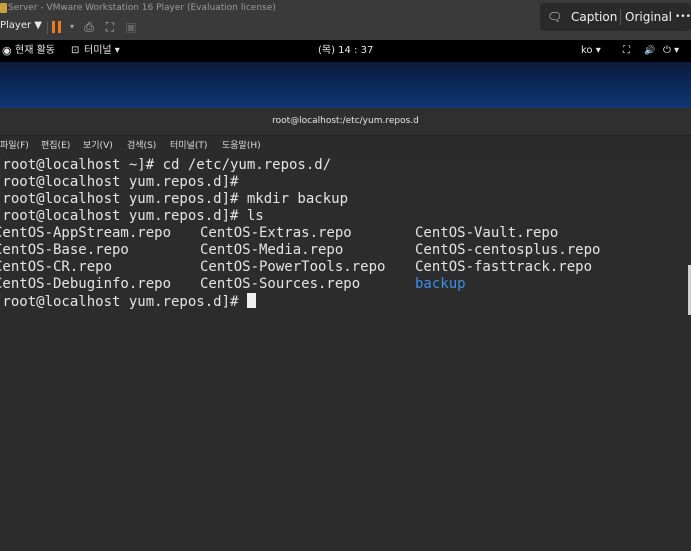 The image size is (691, 551). I want to click on fullscreen-icon: ⛶, so click(110, 27).